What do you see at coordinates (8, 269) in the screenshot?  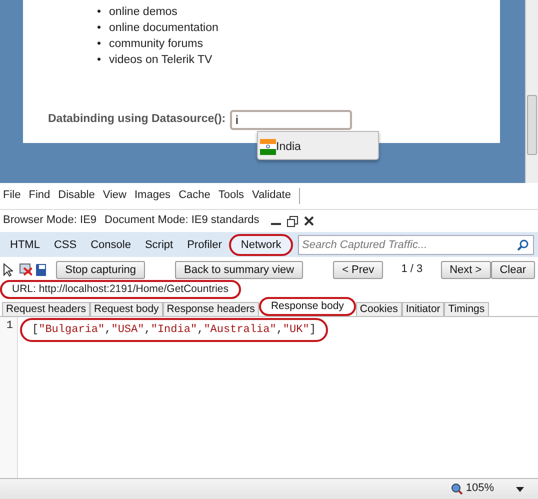 I see `pointer-icon` at bounding box center [8, 269].